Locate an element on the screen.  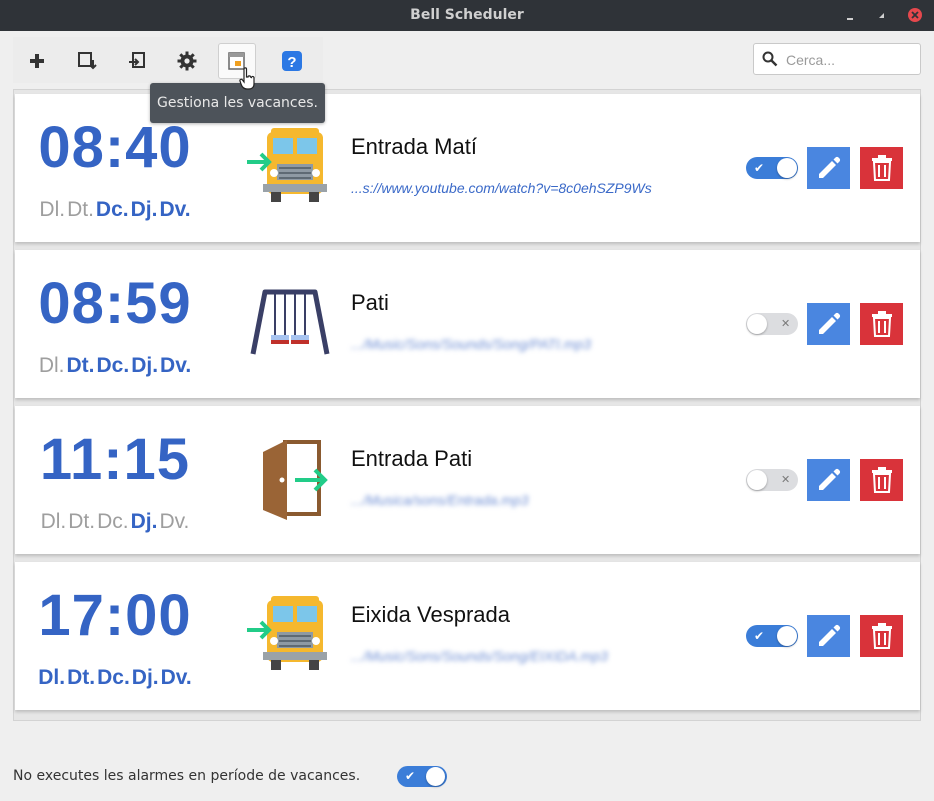
door-exit-icon is located at coordinates (295, 480).